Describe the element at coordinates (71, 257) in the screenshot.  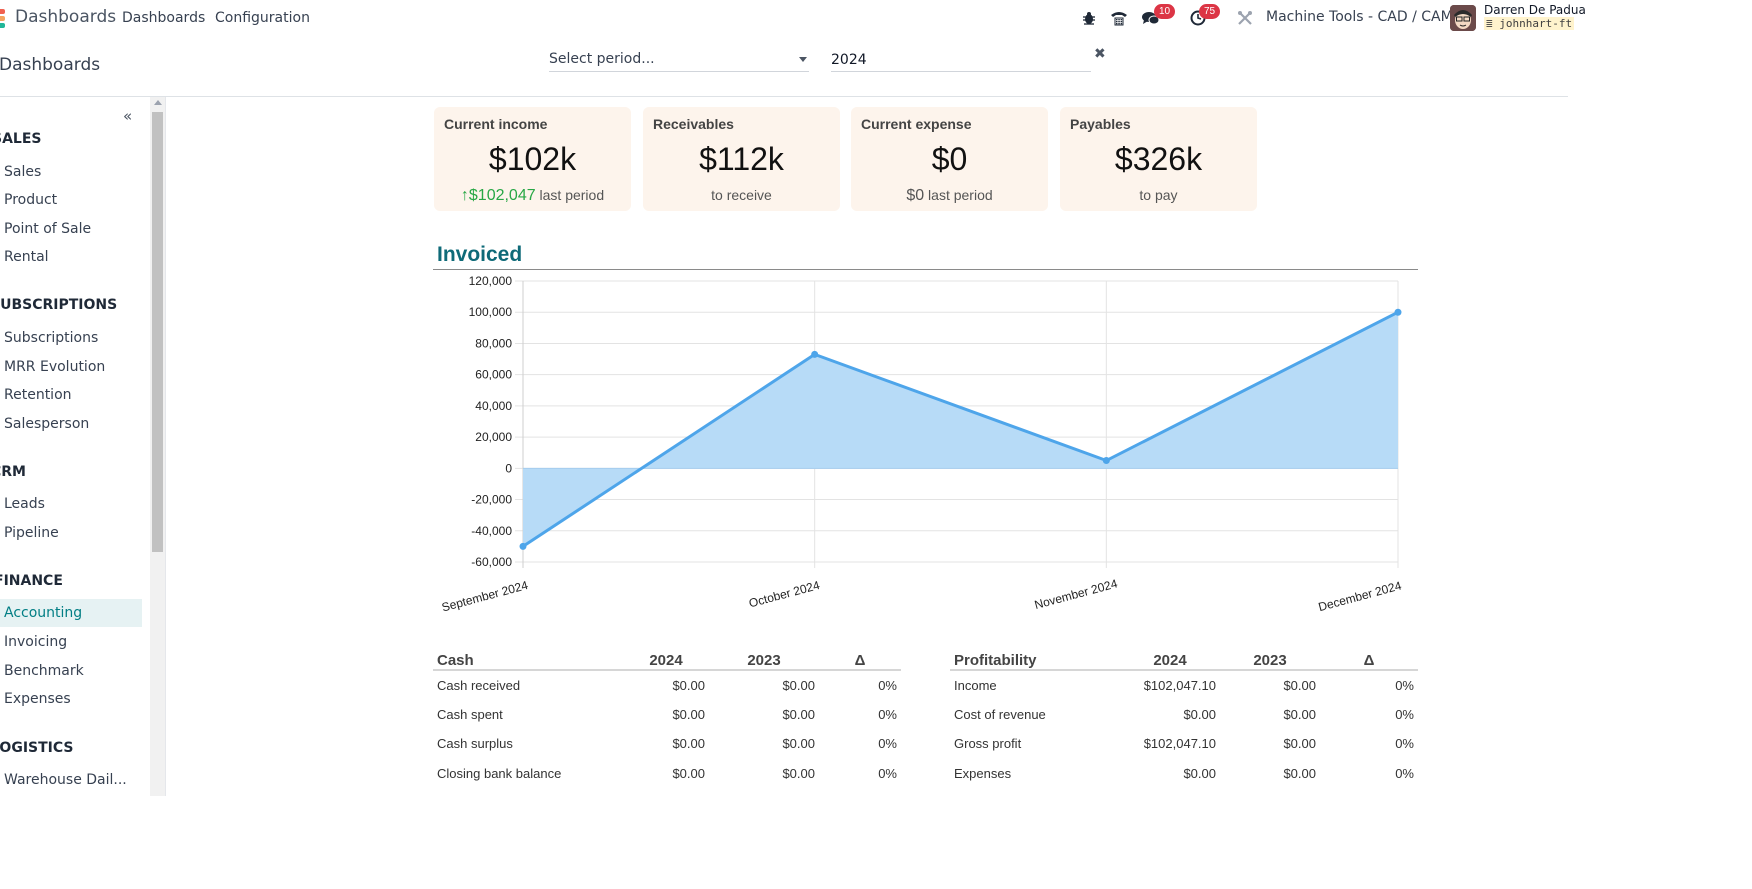
I see `sidebar-item-rental: Rental` at that location.